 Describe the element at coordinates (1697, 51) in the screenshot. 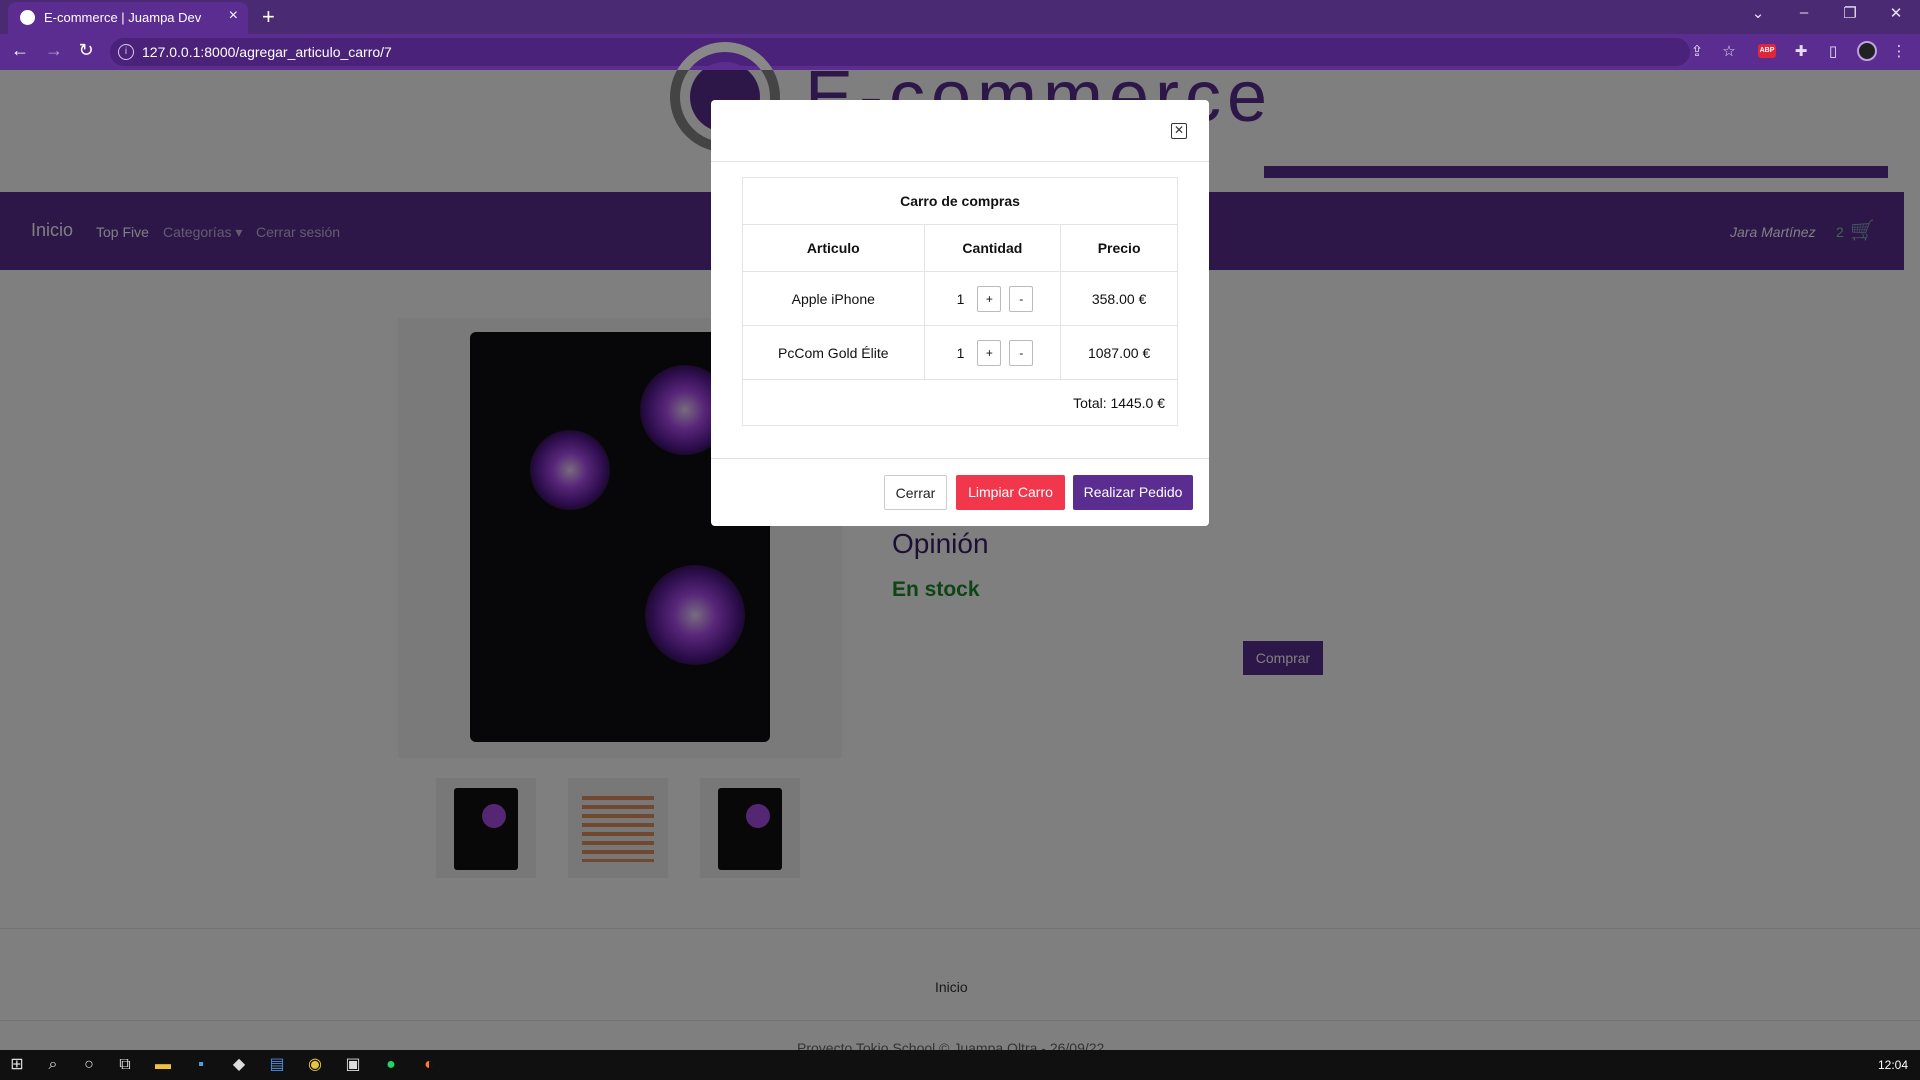

I see `share-icon: ⇪` at that location.